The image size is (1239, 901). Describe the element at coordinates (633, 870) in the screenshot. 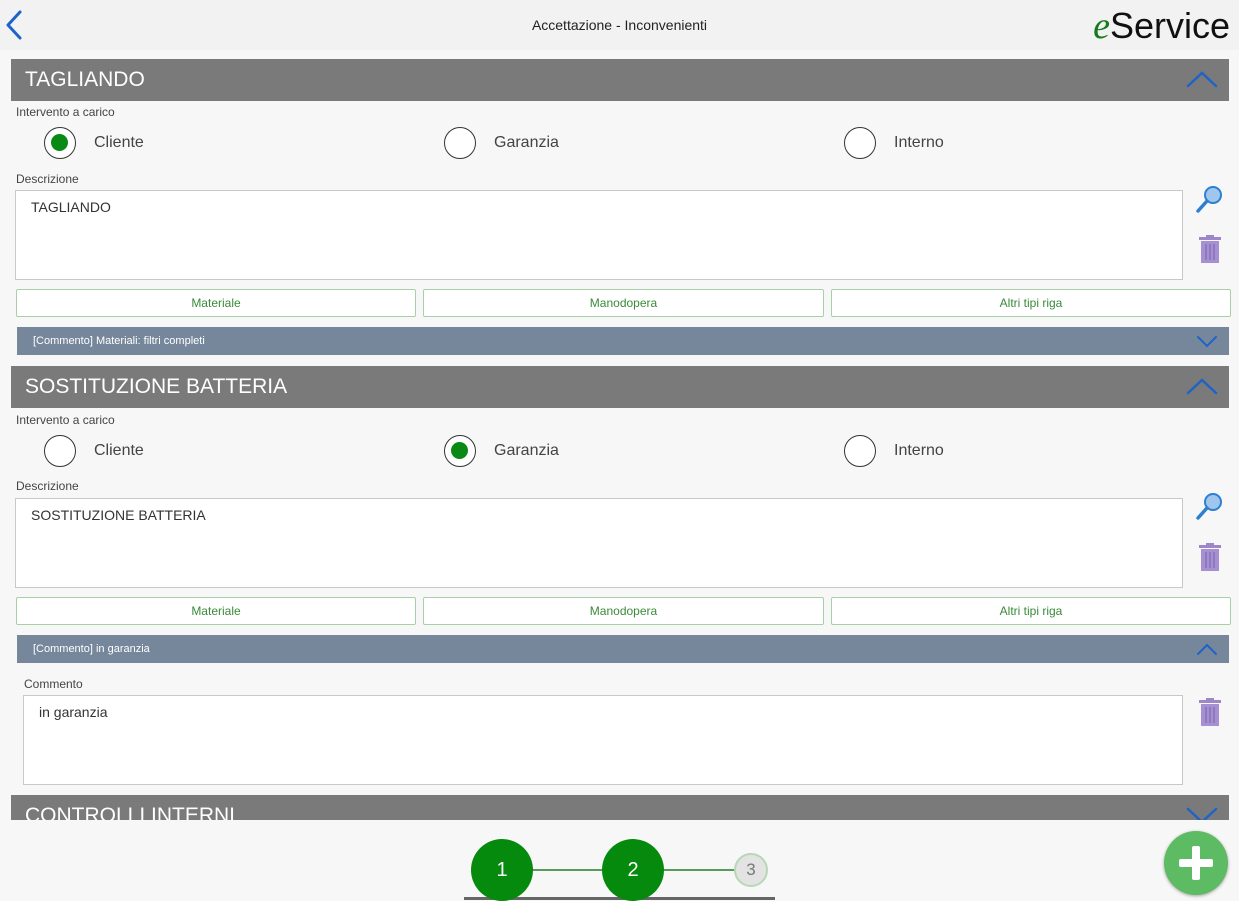

I see `step-2: 2` at that location.